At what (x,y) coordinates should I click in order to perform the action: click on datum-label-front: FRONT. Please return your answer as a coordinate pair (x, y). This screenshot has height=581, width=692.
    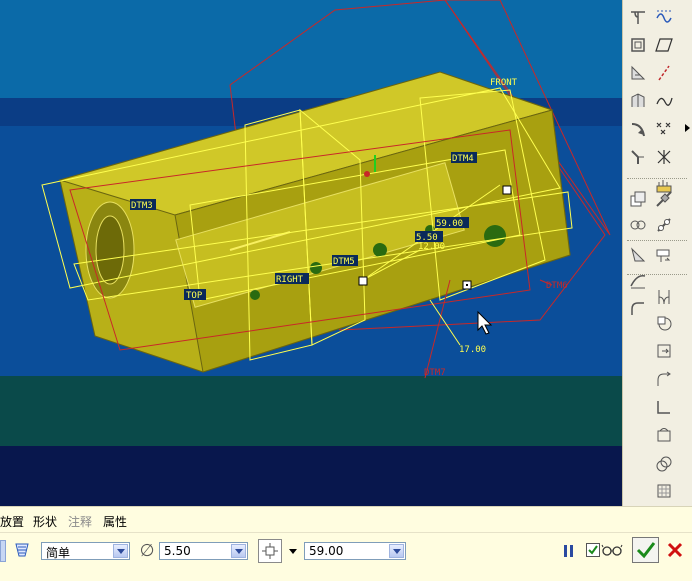
    Looking at the image, I should click on (504, 83).